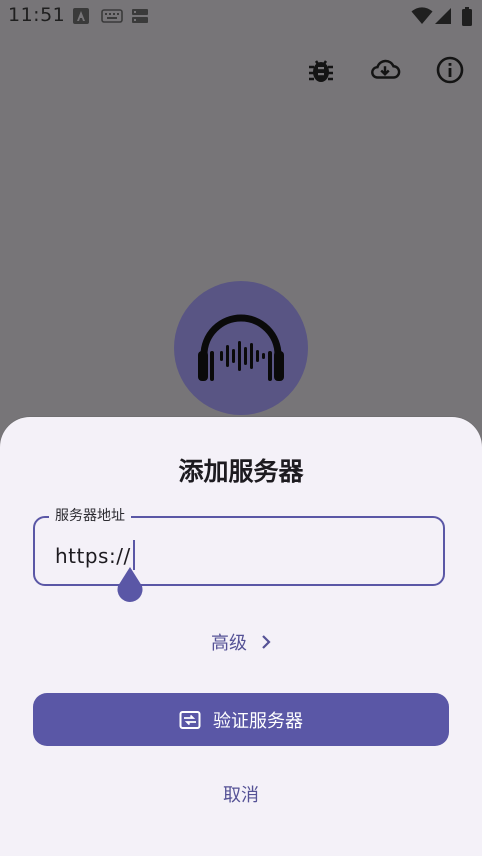 The height and width of the screenshot is (856, 482). Describe the element at coordinates (130, 585) in the screenshot. I see `text-cursor-handle` at that location.